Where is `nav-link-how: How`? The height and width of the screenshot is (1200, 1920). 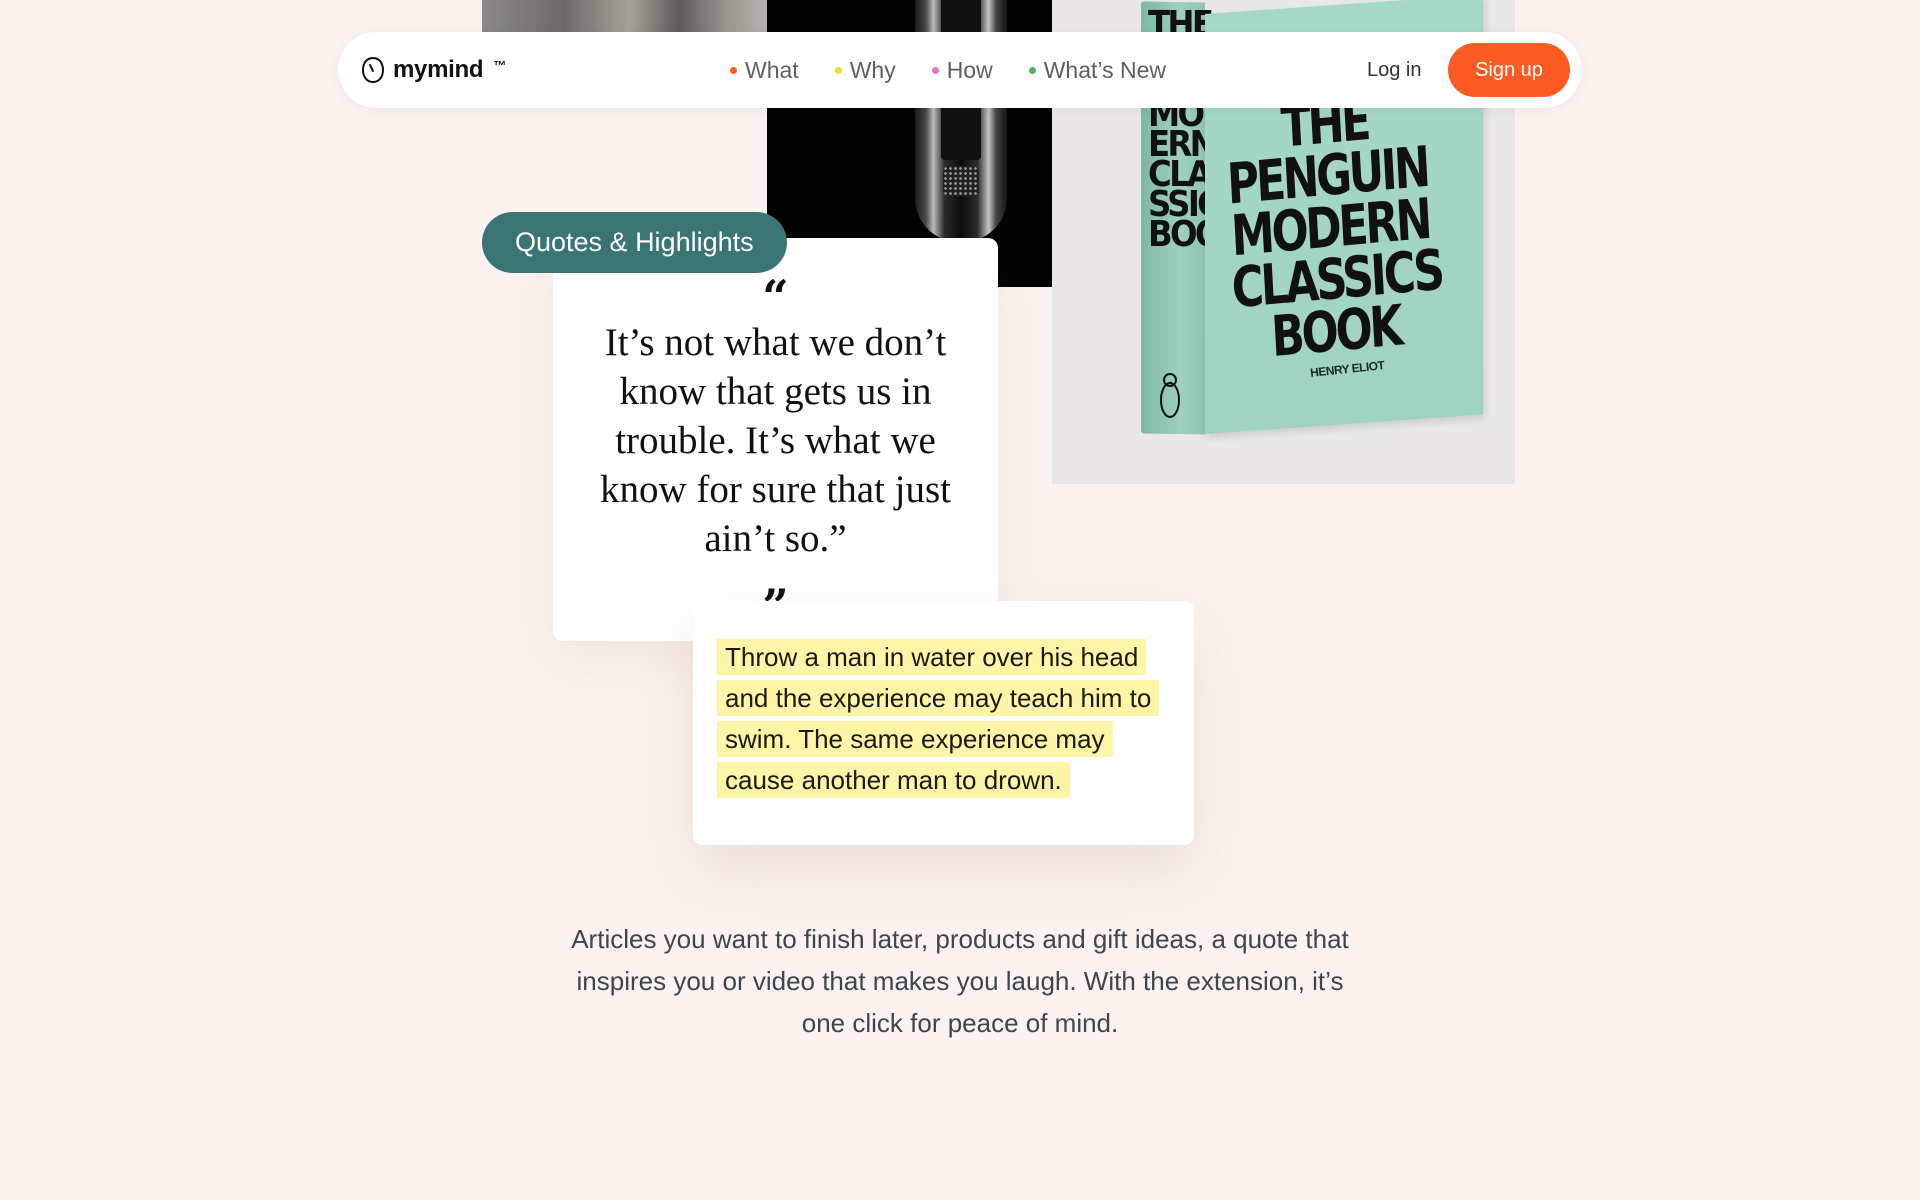 nav-link-how: How is located at coordinates (962, 70).